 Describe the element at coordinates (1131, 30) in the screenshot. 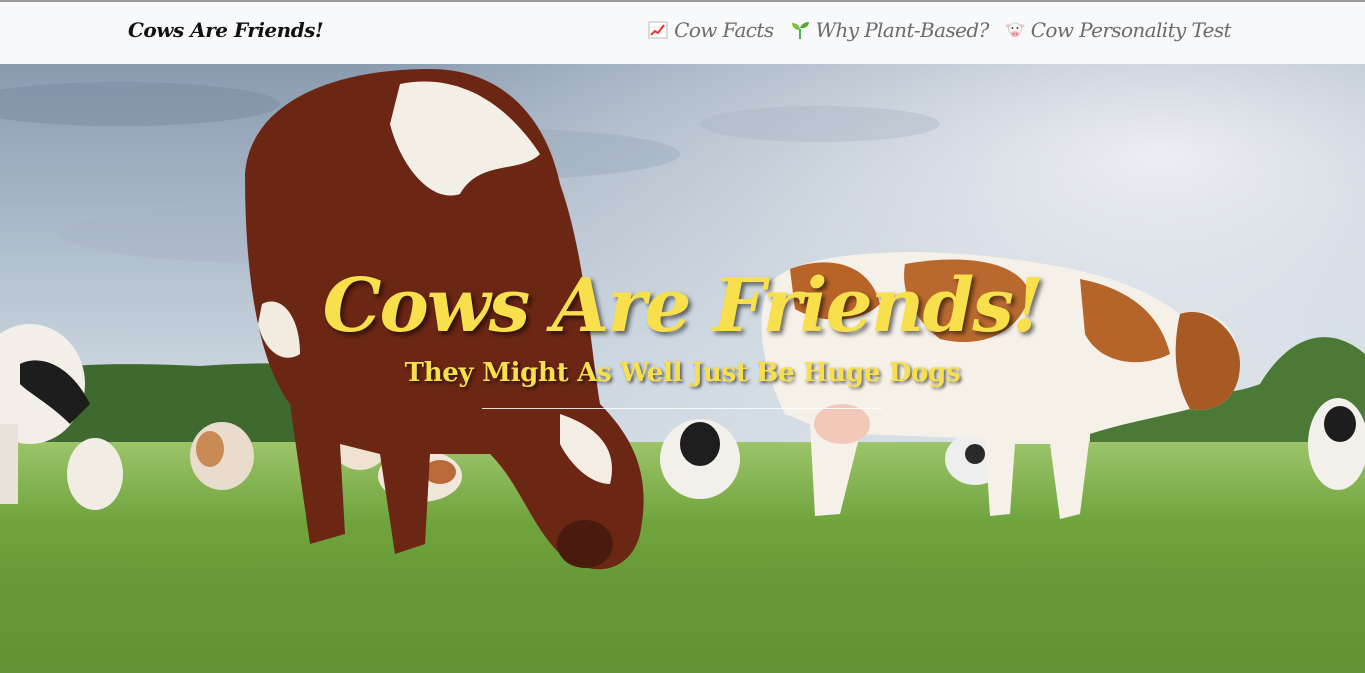

I see `nav-link-label: Cow Personality Test` at that location.